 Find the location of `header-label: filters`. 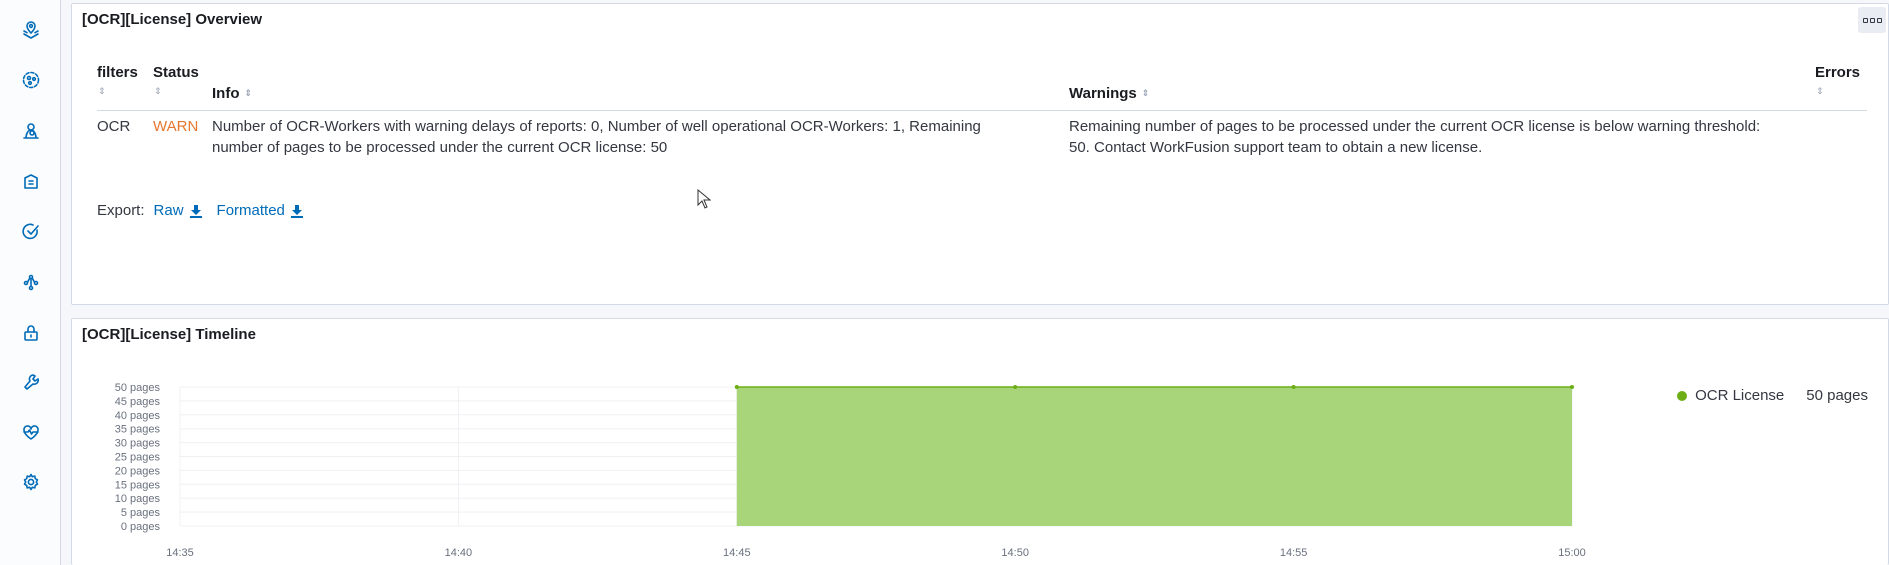

header-label: filters is located at coordinates (117, 72).